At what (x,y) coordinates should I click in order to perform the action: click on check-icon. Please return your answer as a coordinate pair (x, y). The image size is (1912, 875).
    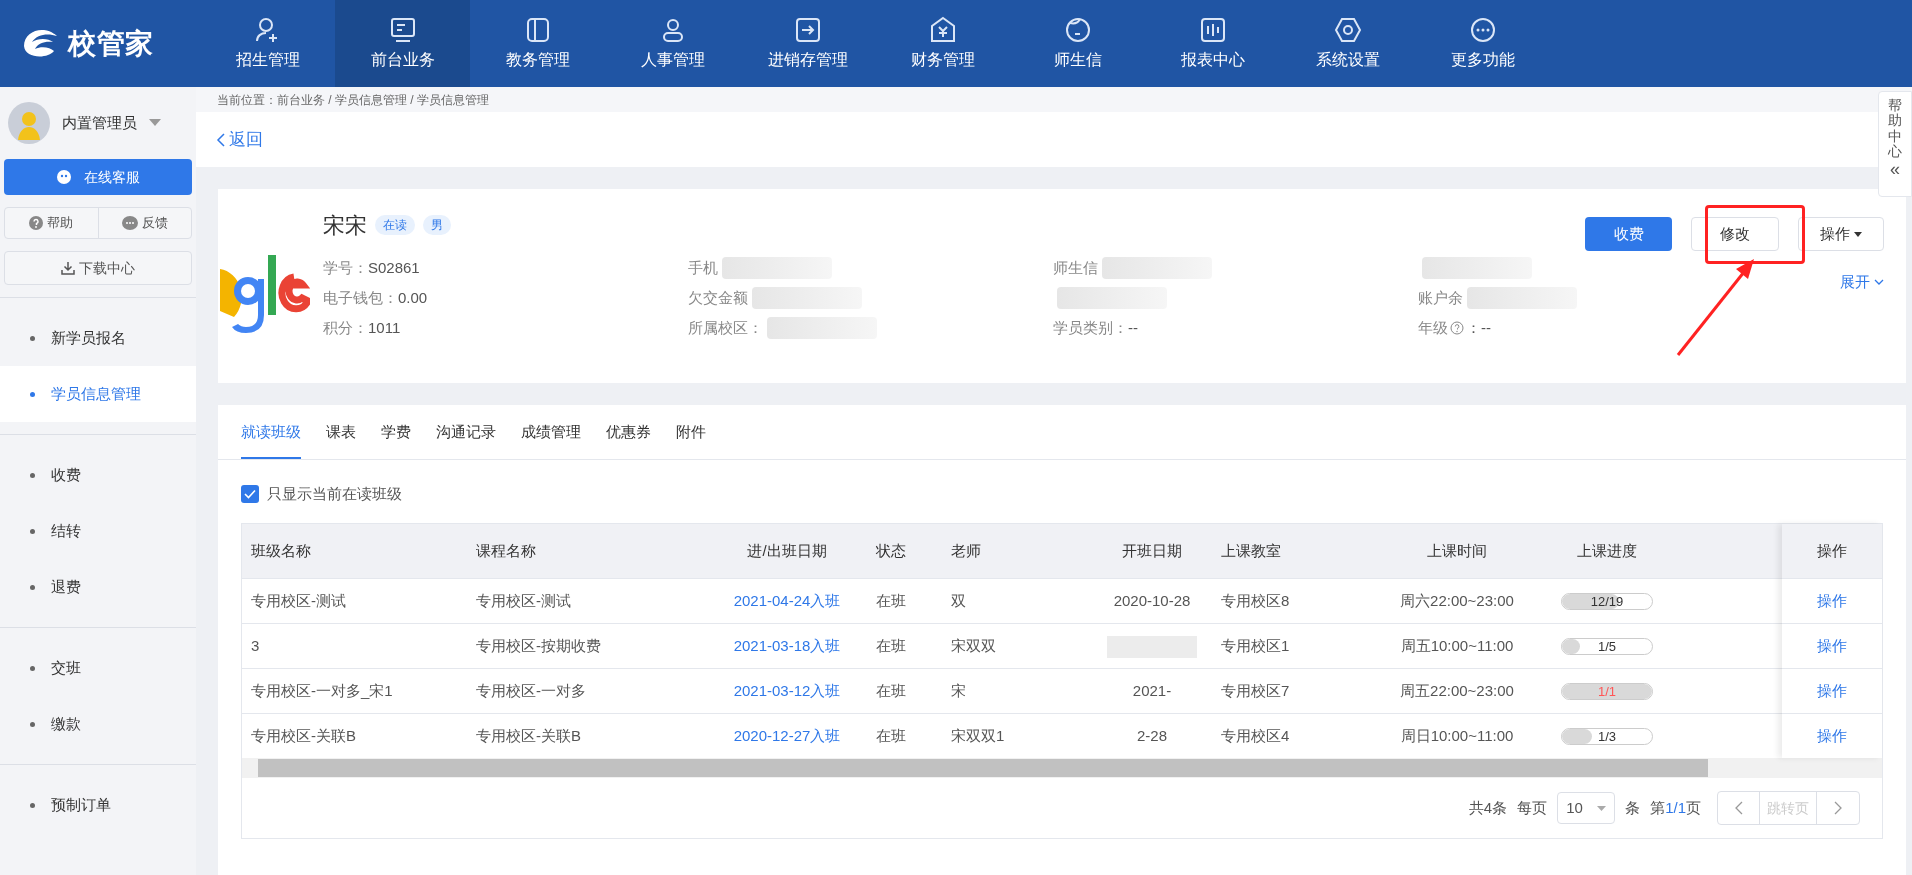
    Looking at the image, I should click on (250, 494).